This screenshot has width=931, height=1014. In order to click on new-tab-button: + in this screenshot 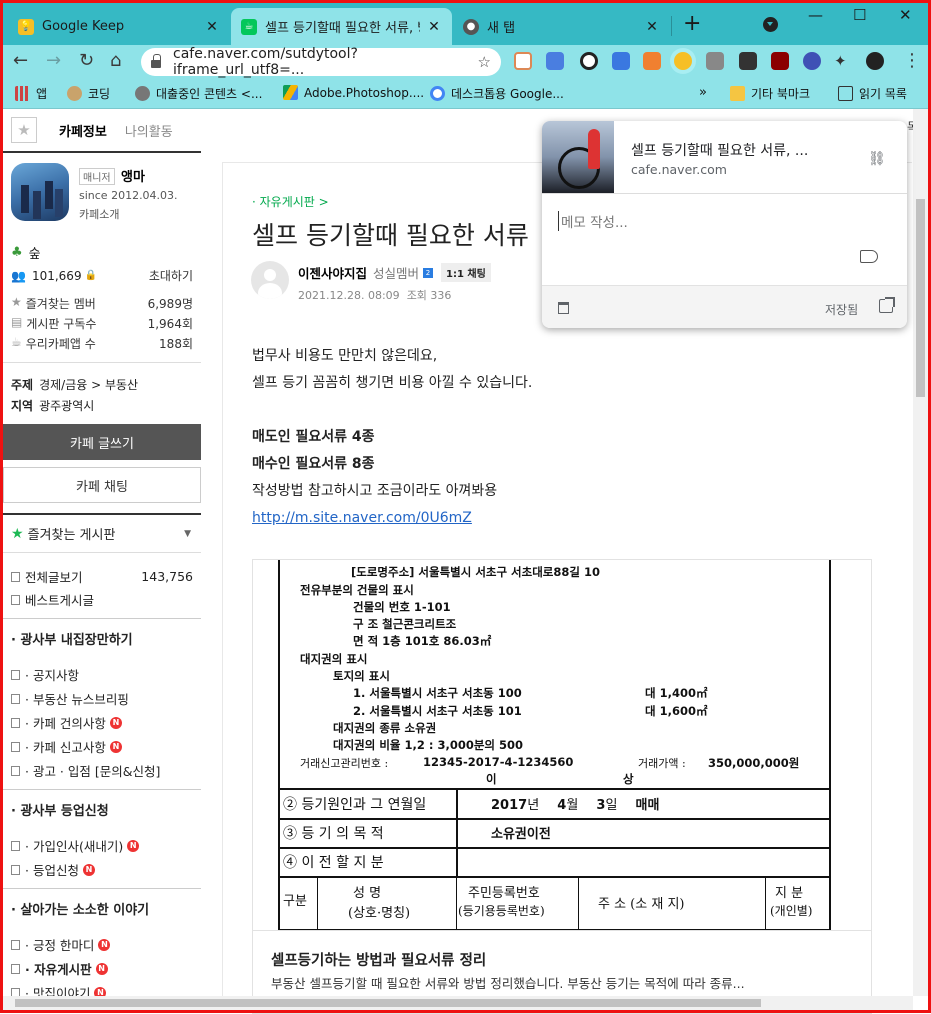, I will do `click(692, 23)`.